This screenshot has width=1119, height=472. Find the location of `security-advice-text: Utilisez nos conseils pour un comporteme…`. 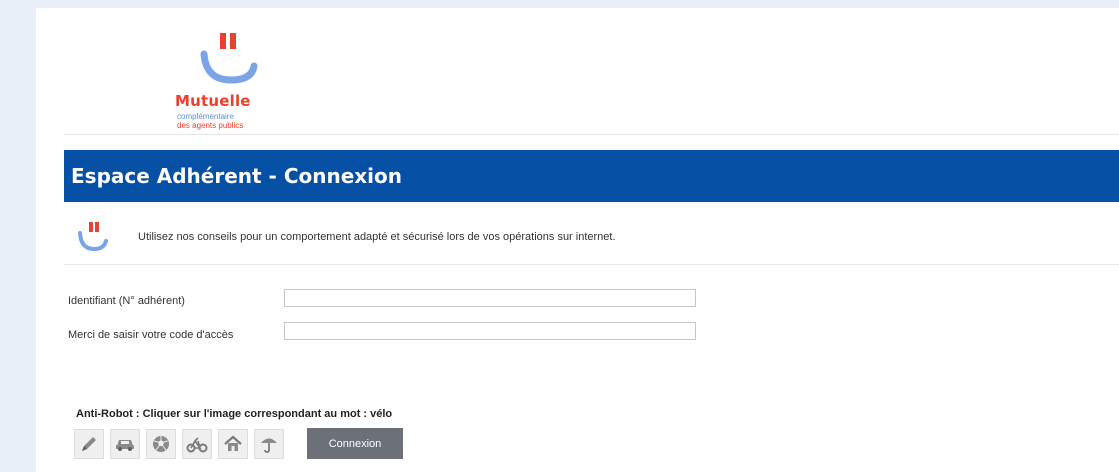

security-advice-text: Utilisez nos conseils pour un comporteme… is located at coordinates (377, 237).